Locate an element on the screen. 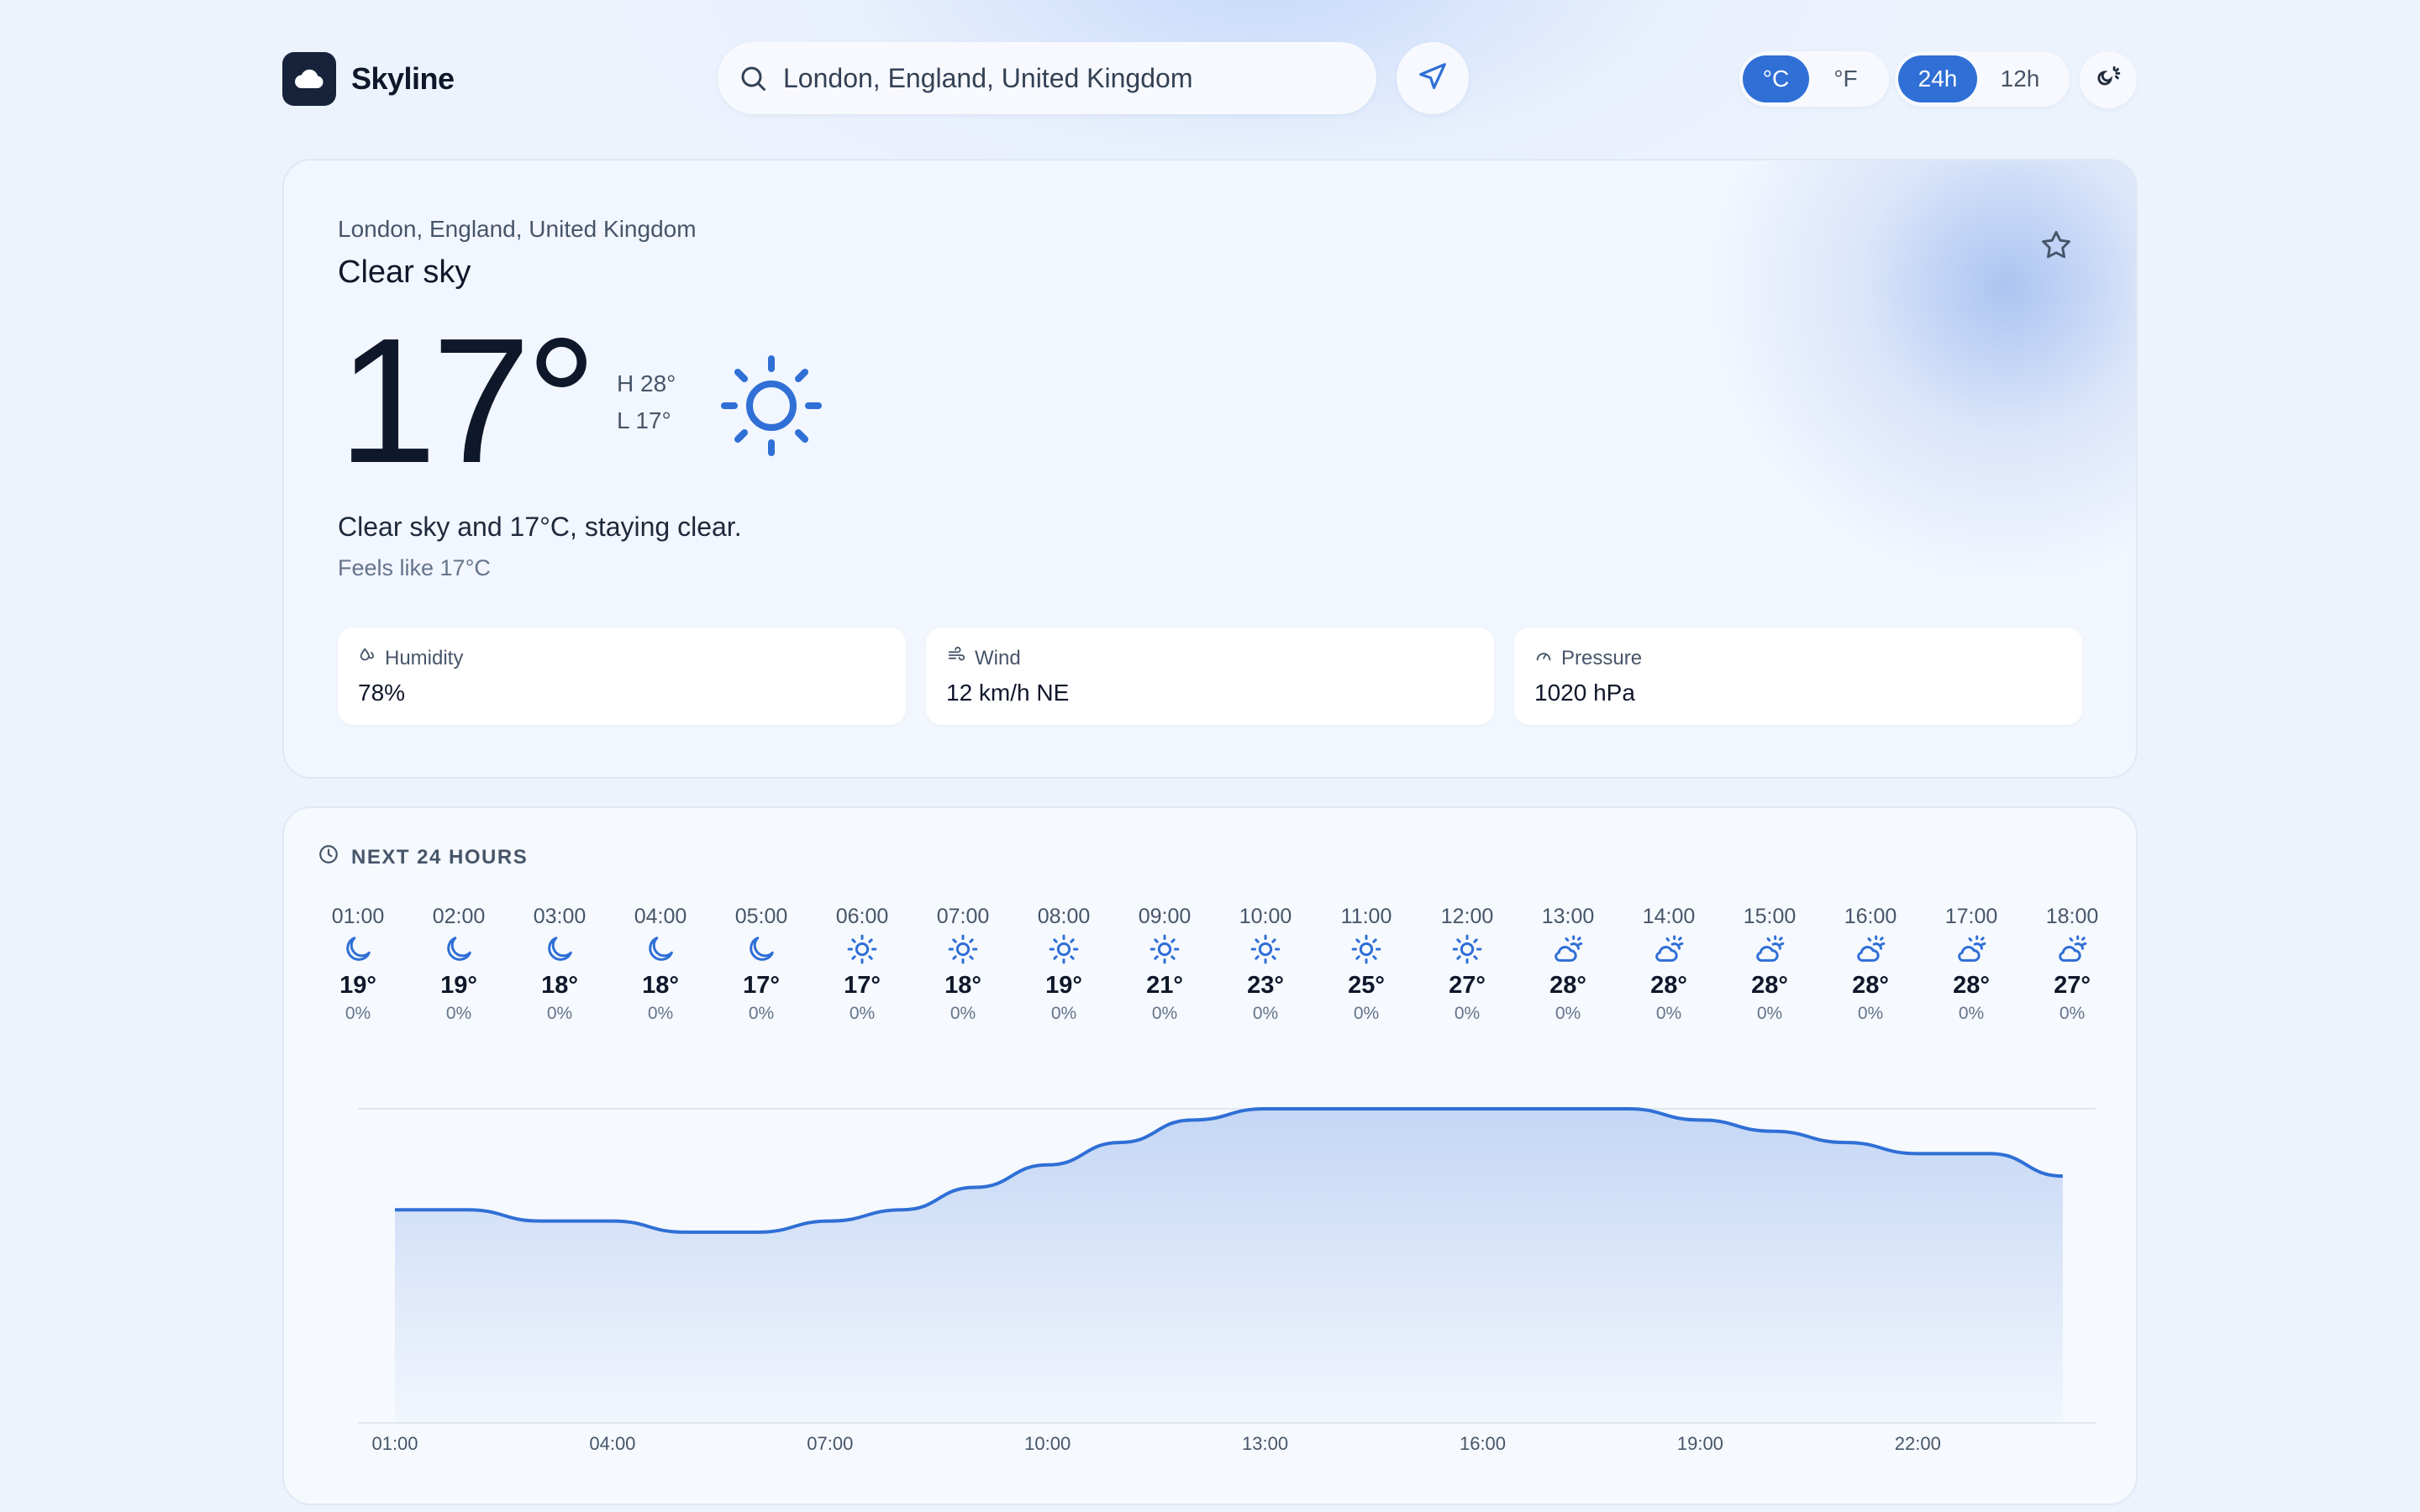  header: Skyline °C °F 24h 12h is located at coordinates (1210, 80).